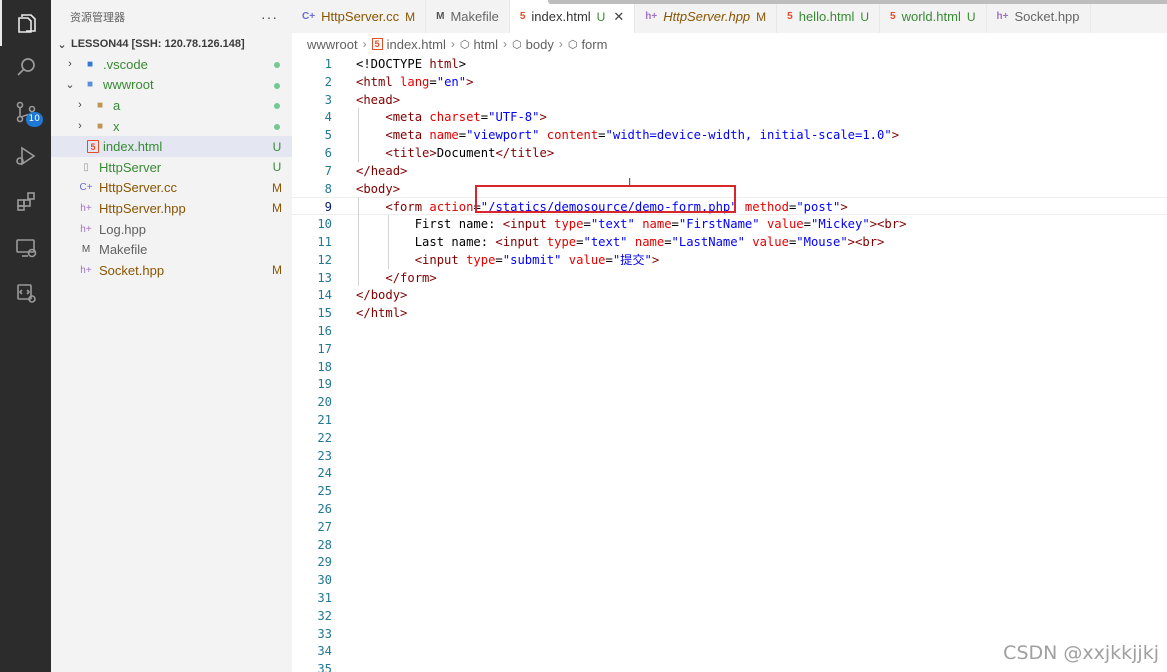  Describe the element at coordinates (729, 473) in the screenshot. I see `code-line: 24` at that location.